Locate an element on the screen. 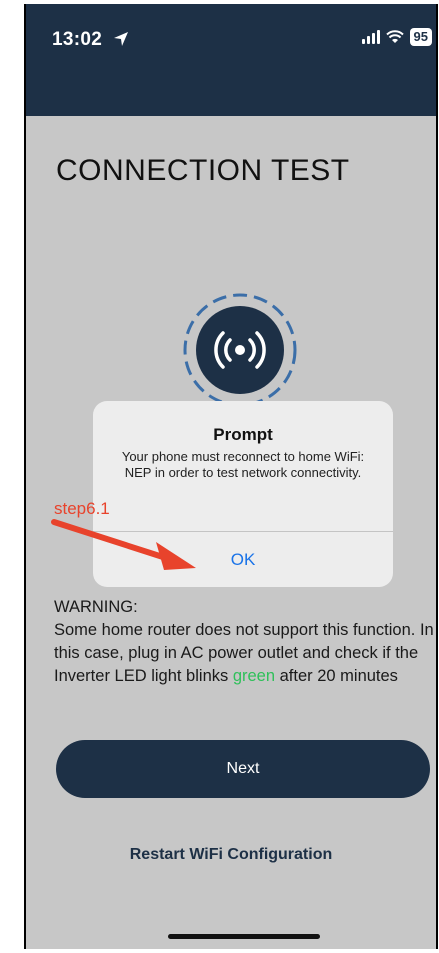 The height and width of the screenshot is (953, 439). battery-level: 95 is located at coordinates (420, 37).